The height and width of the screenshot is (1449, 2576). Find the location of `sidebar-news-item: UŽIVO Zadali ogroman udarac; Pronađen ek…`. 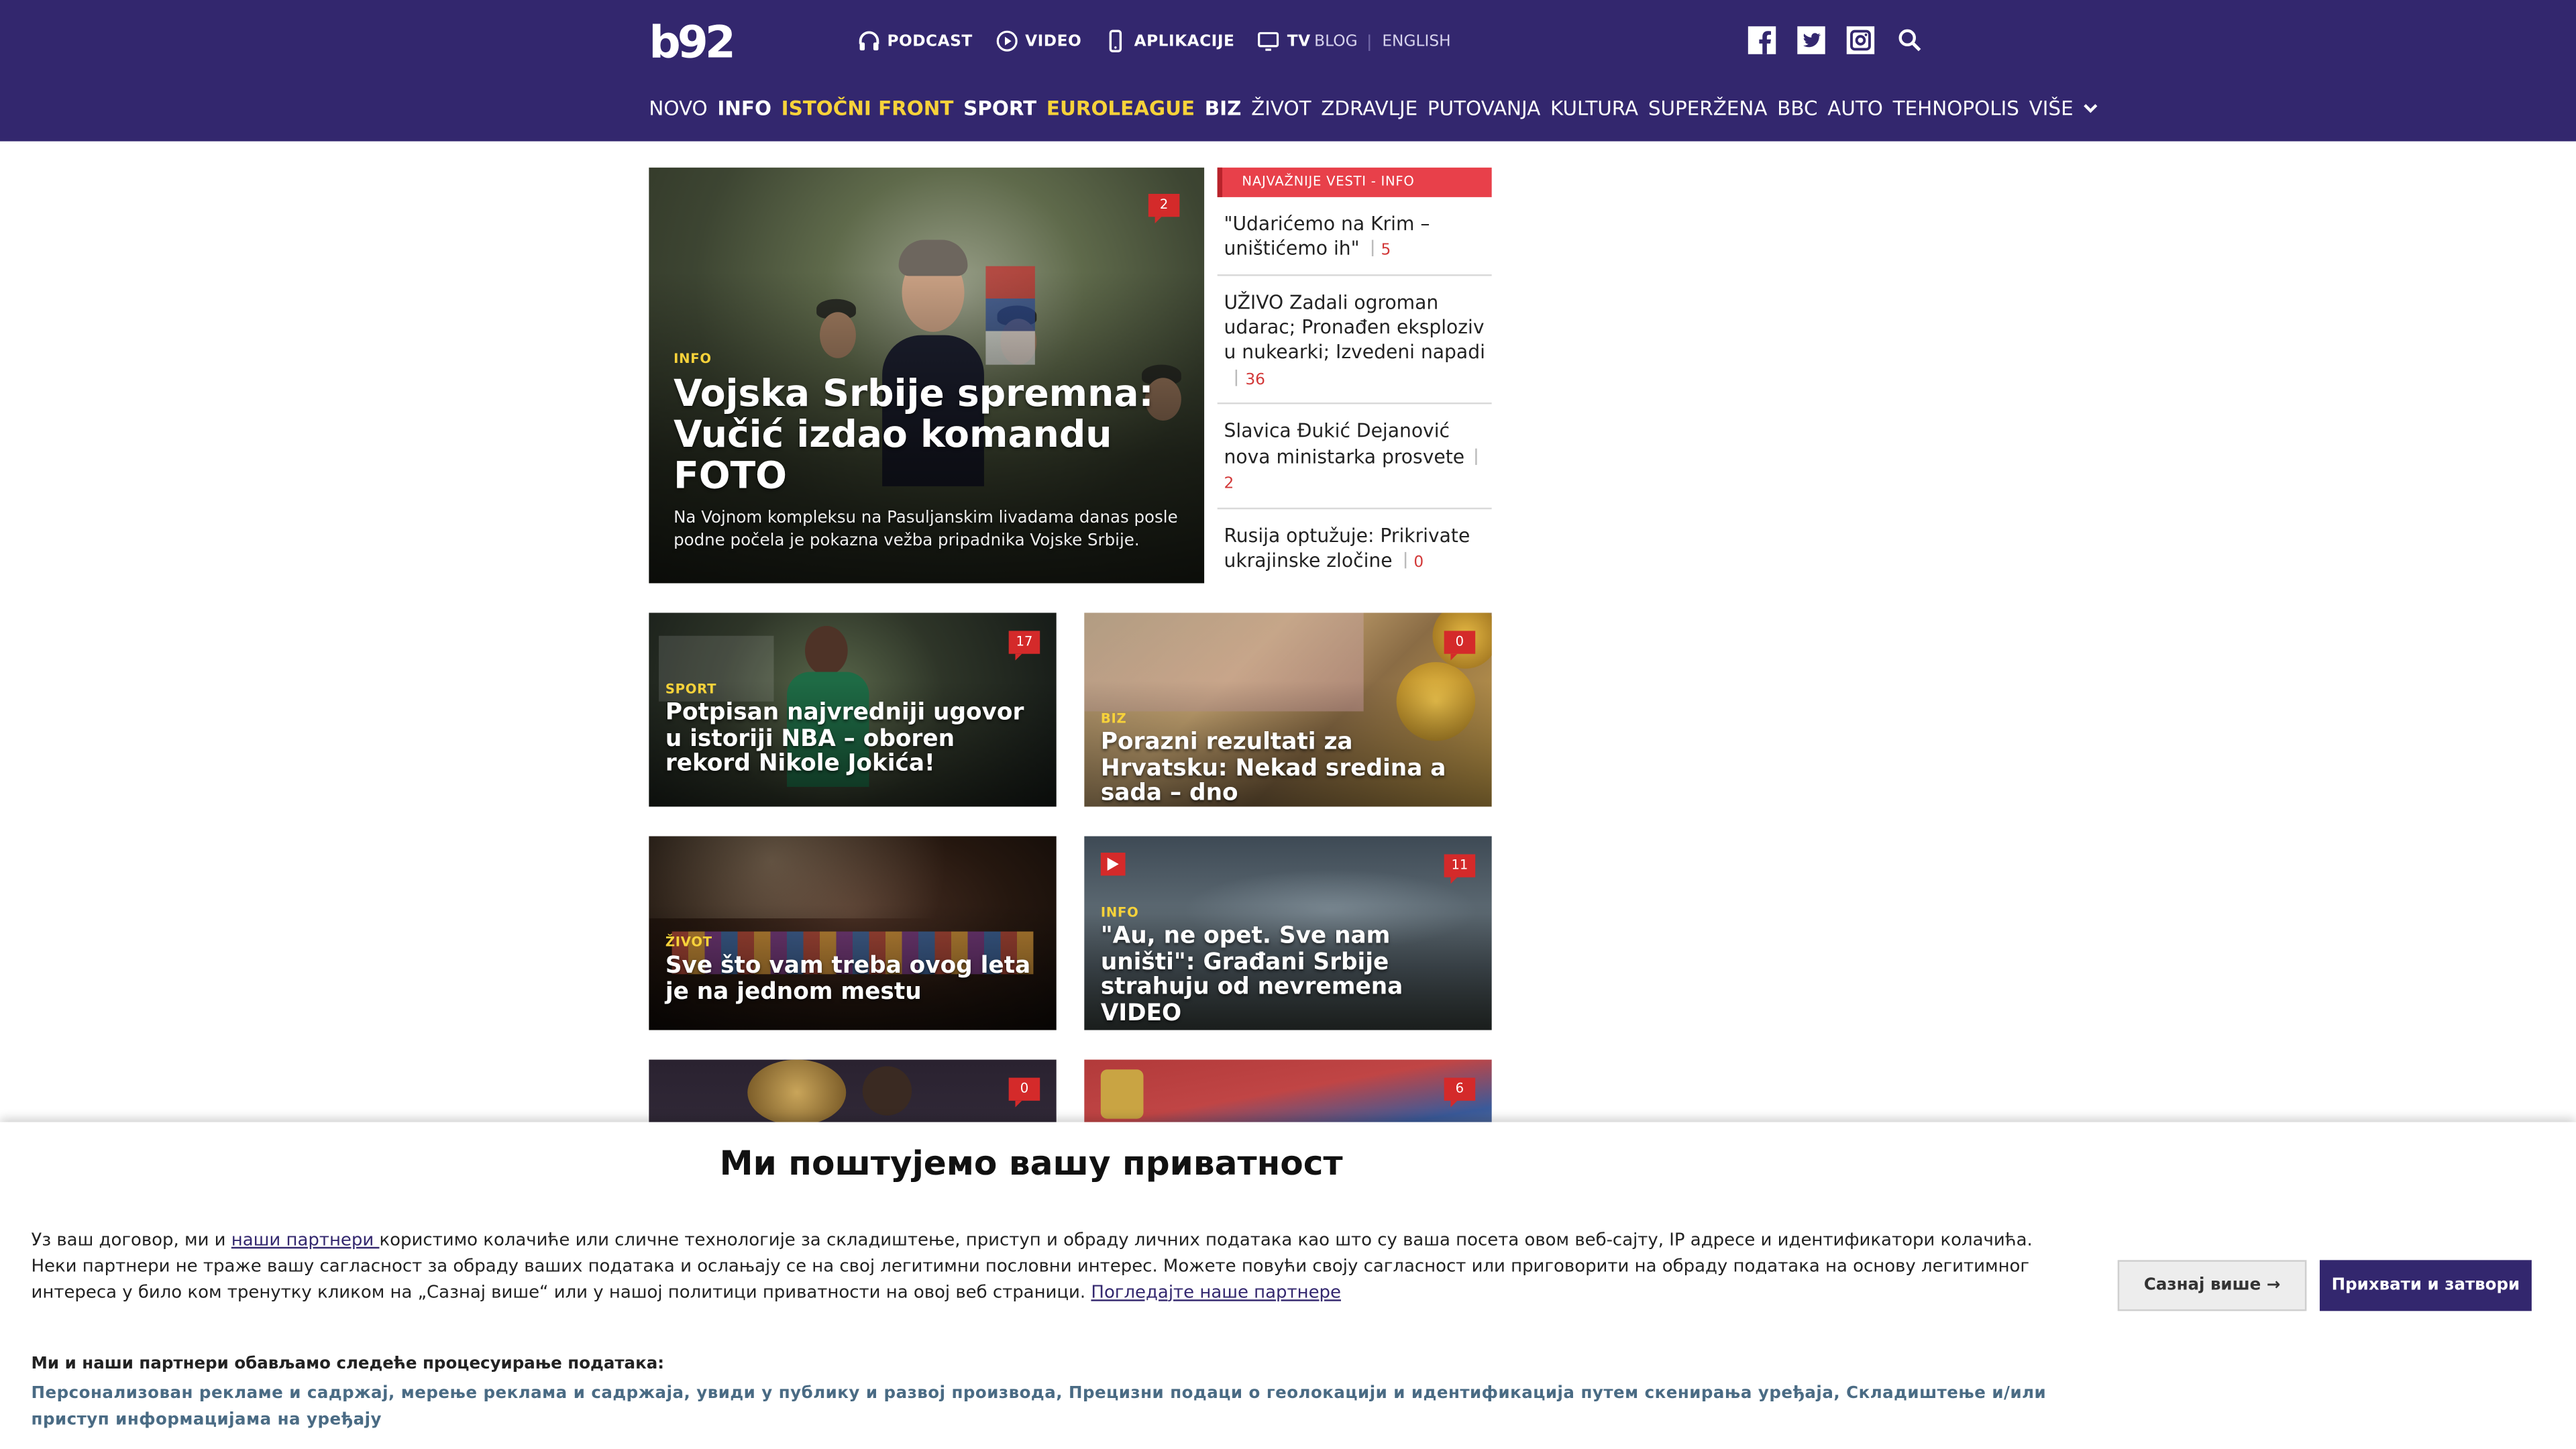

sidebar-news-item: UŽIVO Zadali ogroman udarac; Pronađen ek… is located at coordinates (1354, 340).